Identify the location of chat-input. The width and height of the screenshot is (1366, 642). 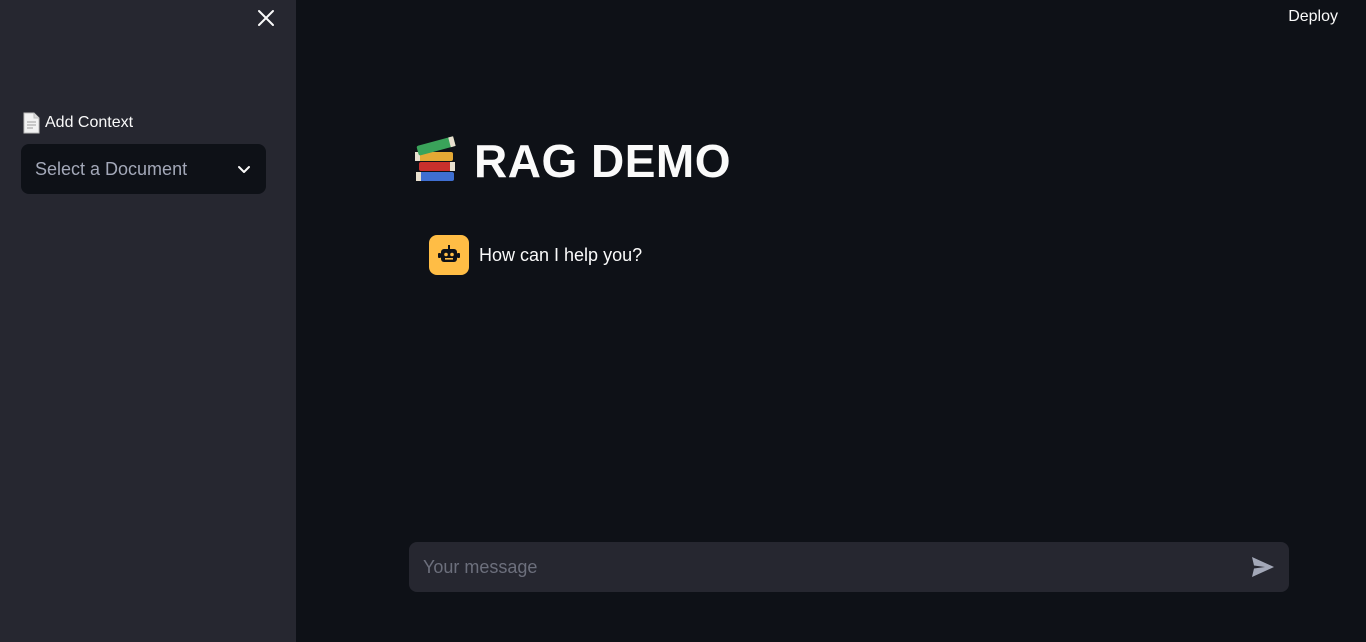
(835, 567).